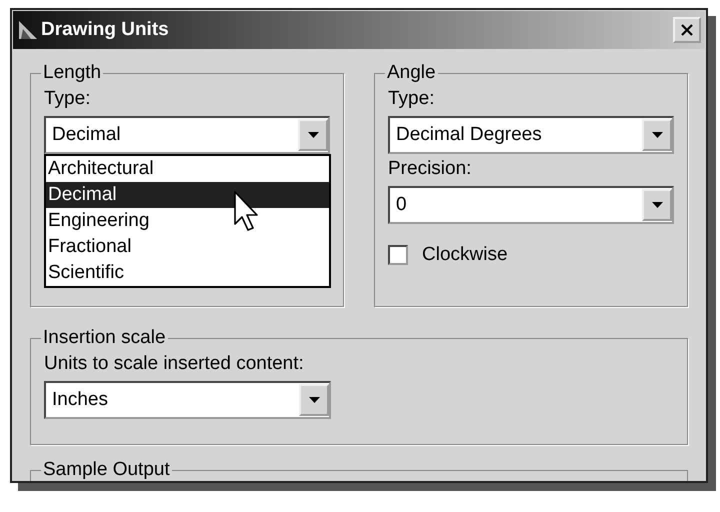  What do you see at coordinates (401, 205) in the screenshot?
I see `dropdown-value: 0` at bounding box center [401, 205].